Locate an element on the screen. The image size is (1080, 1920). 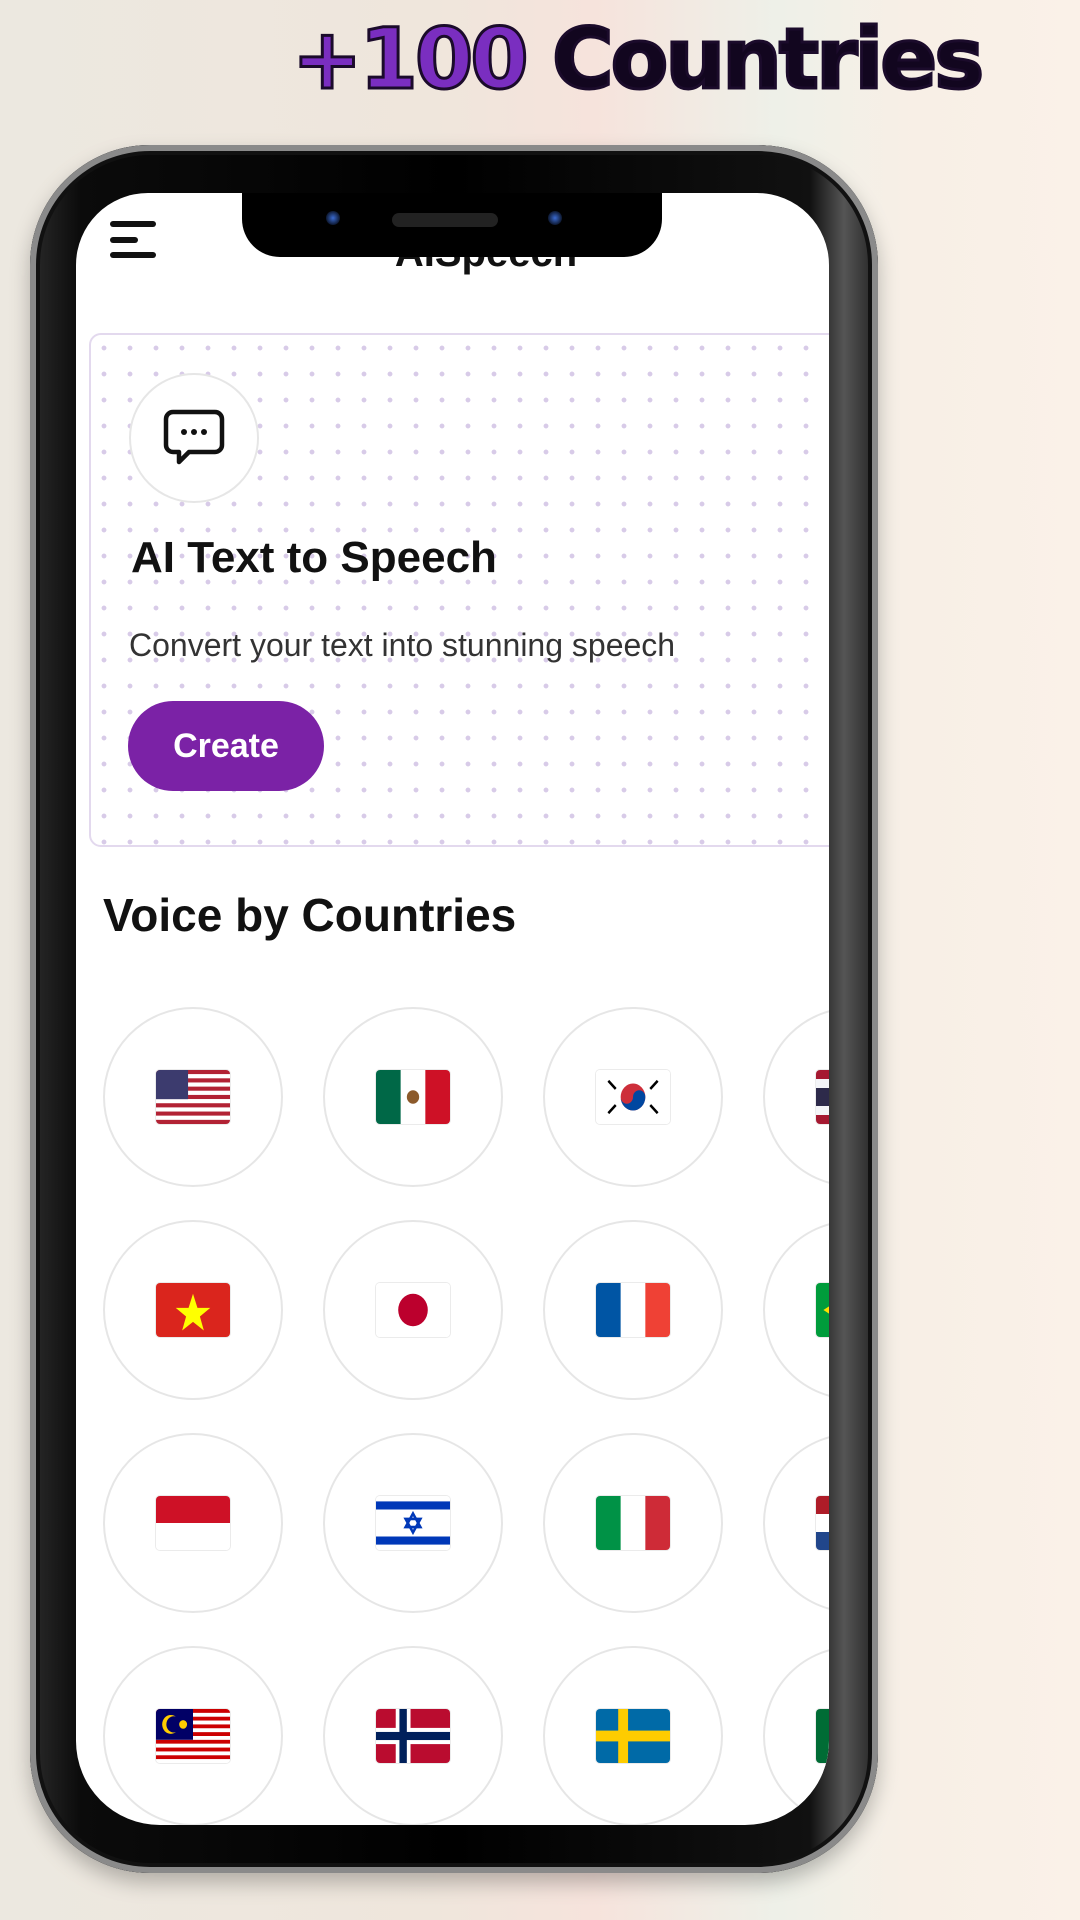
flag-kr-icon is located at coordinates (633, 1097).